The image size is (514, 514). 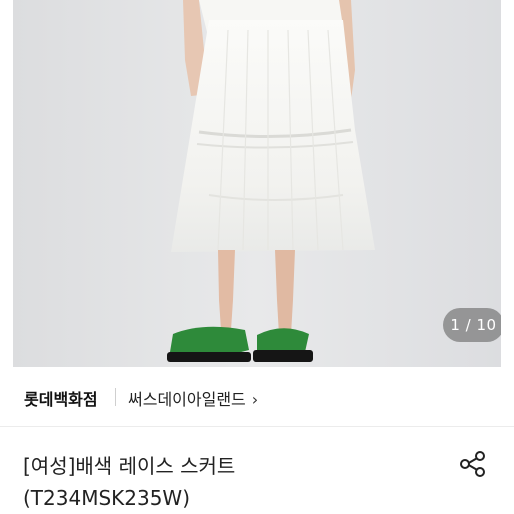 What do you see at coordinates (115, 397) in the screenshot?
I see `divider` at bounding box center [115, 397].